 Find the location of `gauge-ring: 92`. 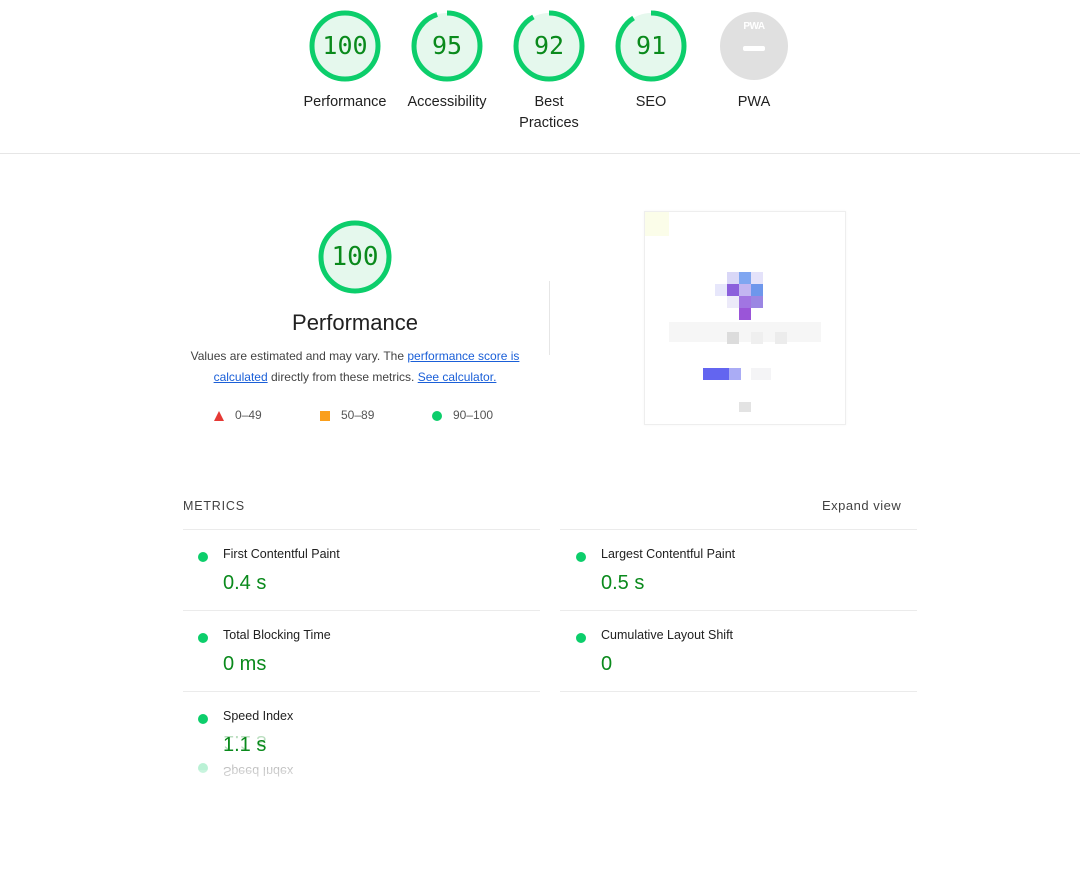

gauge-ring: 92 is located at coordinates (549, 46).